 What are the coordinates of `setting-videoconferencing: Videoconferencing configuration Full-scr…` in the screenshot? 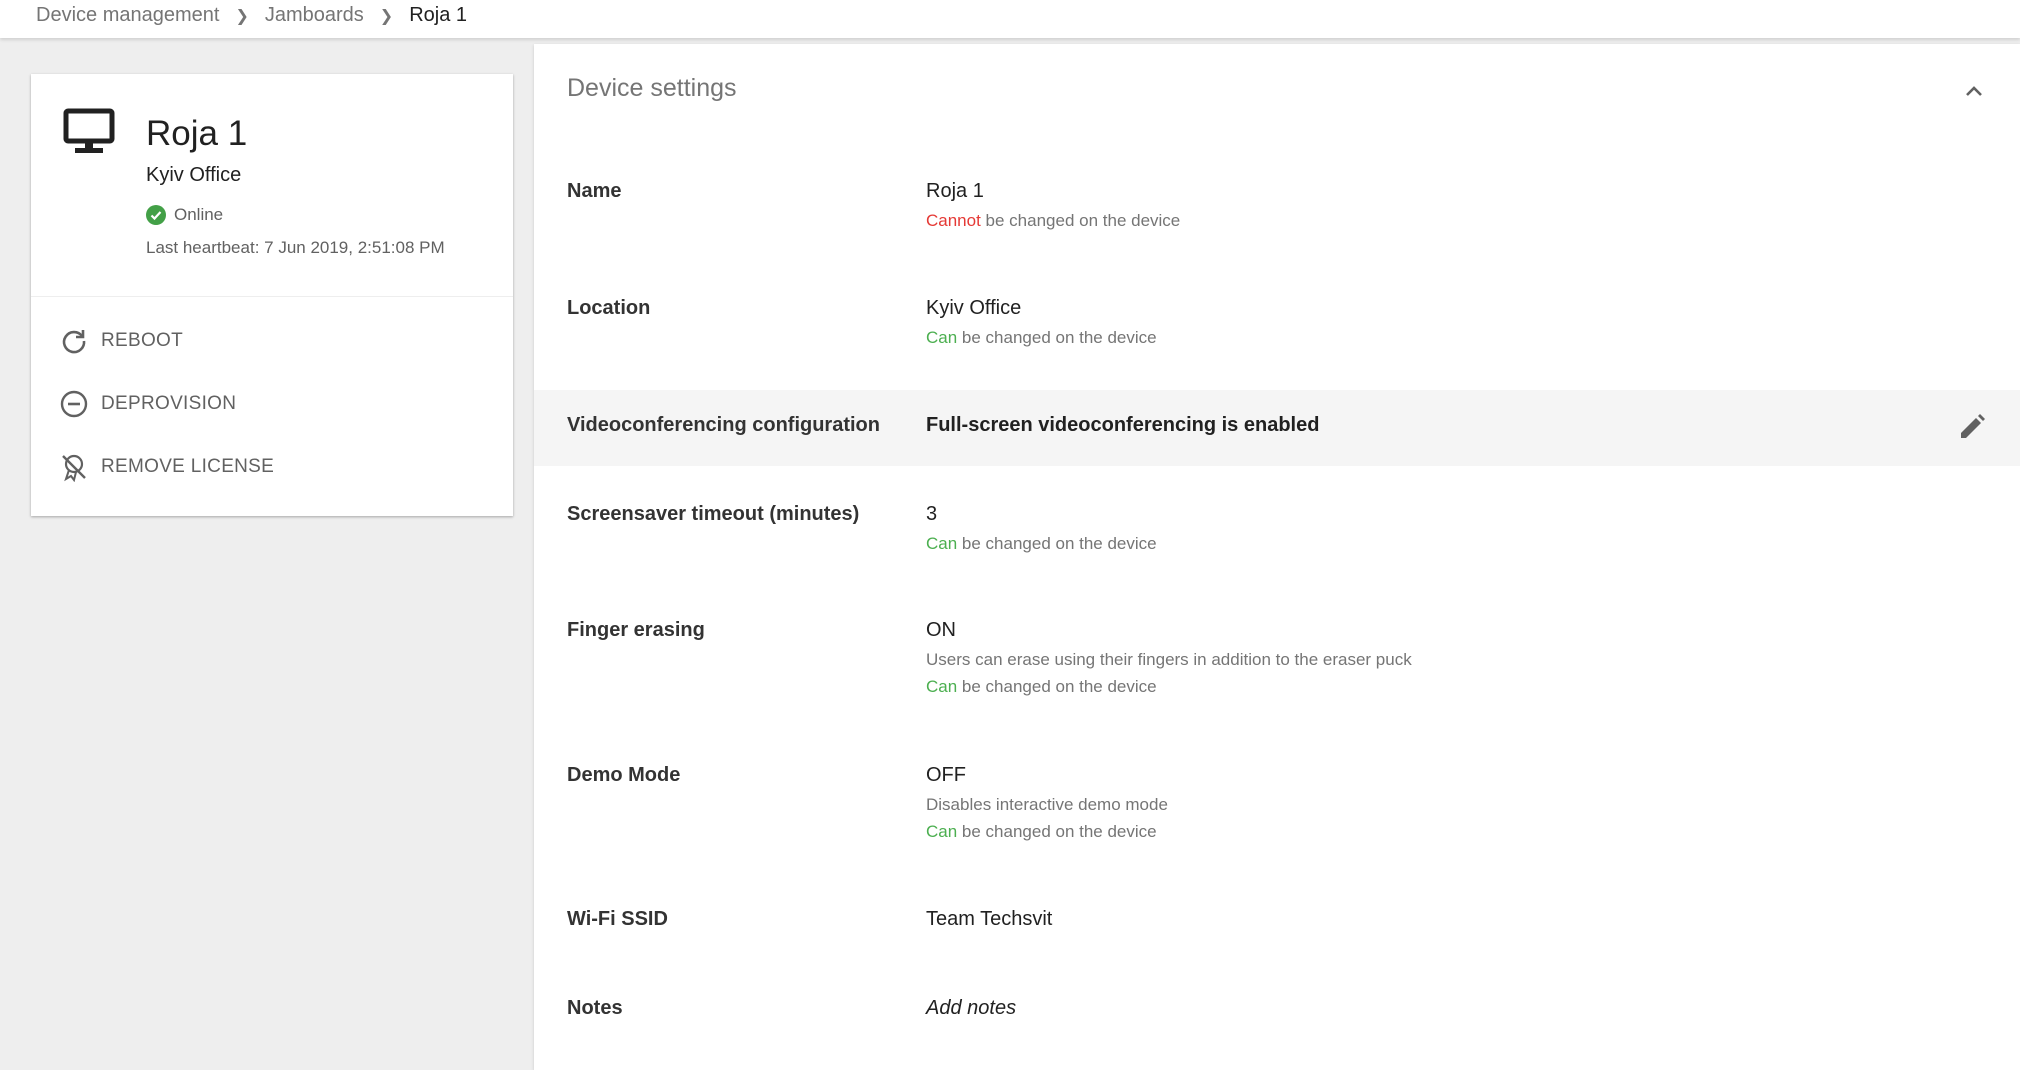 It's located at (1277, 428).